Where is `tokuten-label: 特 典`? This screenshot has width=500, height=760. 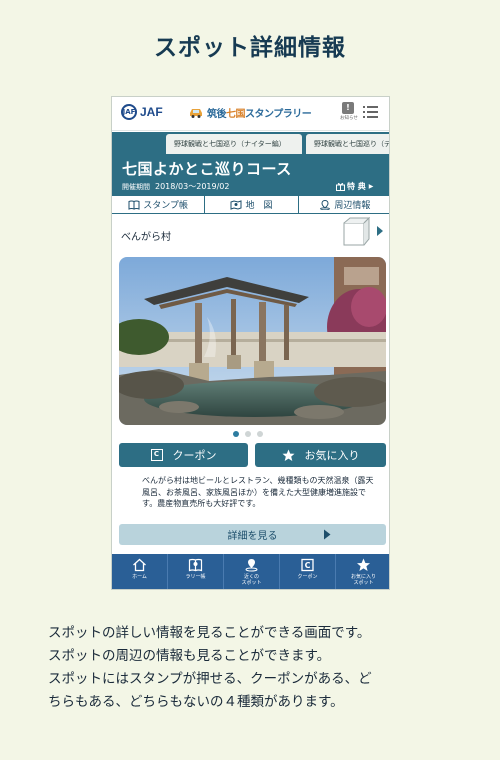 tokuten-label: 特 典 is located at coordinates (356, 186).